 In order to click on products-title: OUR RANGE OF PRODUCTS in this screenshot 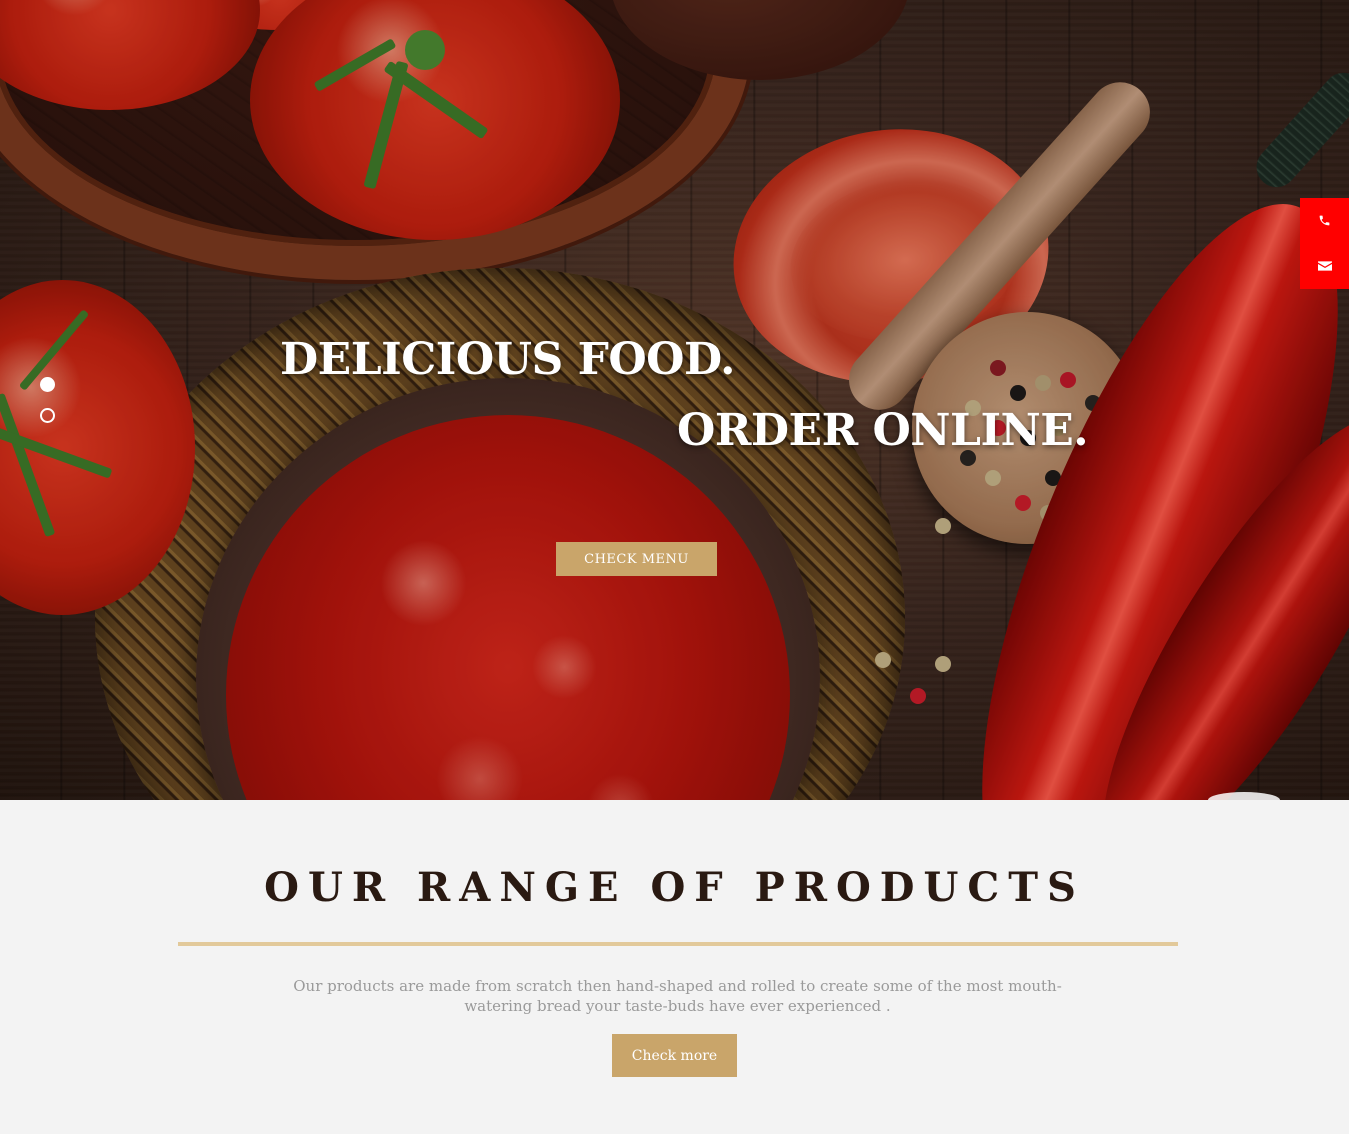, I will do `click(674, 887)`.